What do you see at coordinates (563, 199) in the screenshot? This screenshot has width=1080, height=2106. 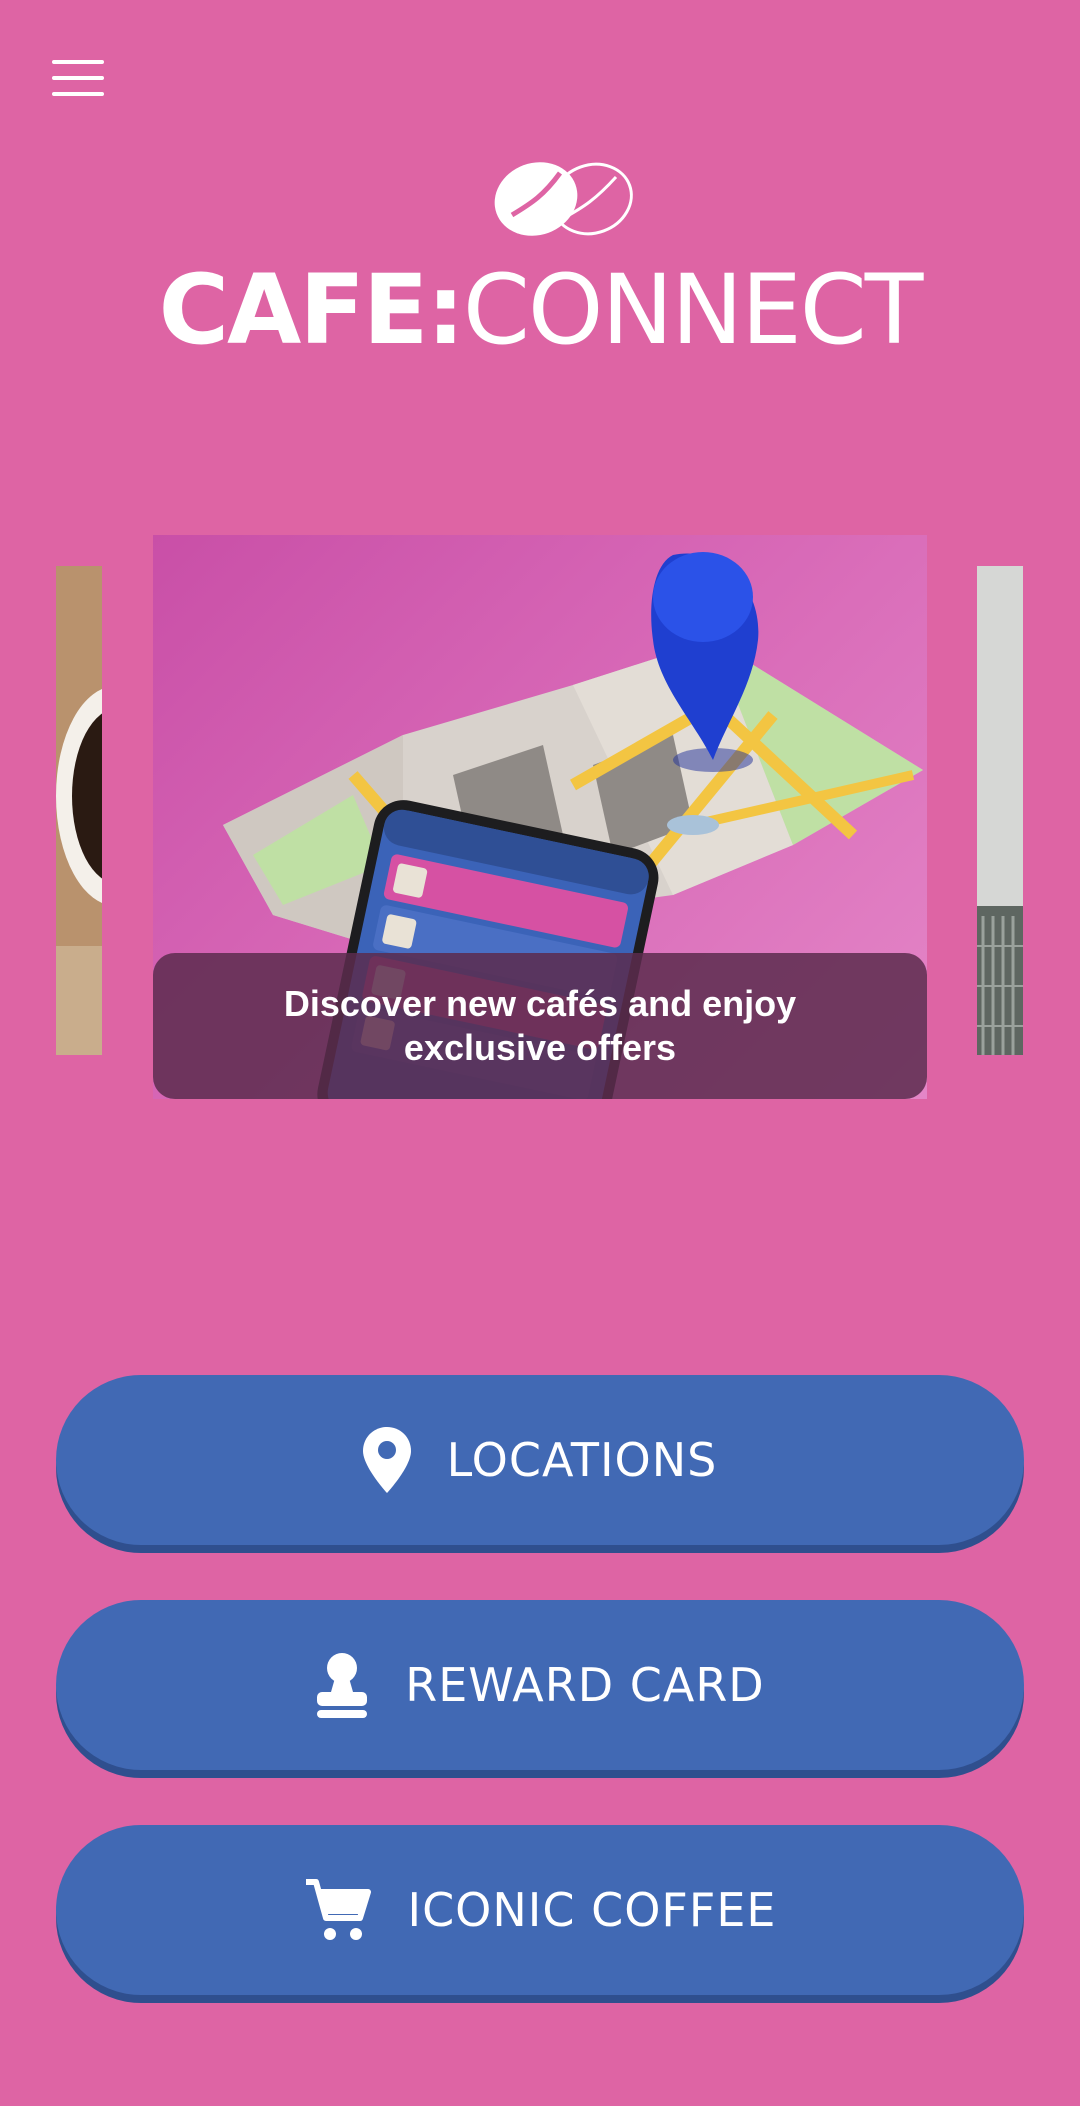 I see `coffee-bean-logo-icon` at bounding box center [563, 199].